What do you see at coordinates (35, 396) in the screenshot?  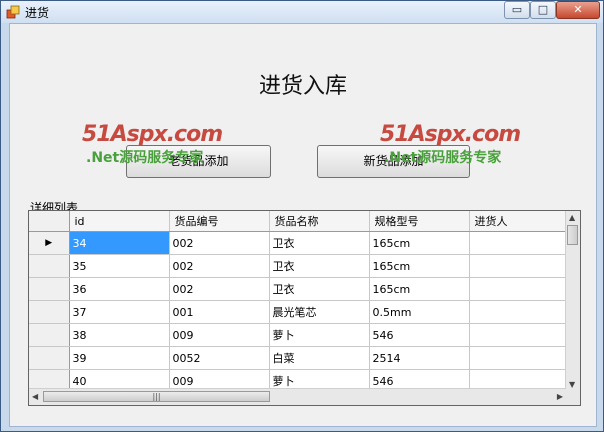 I see `scroll-left-arrow-icon: ◀` at bounding box center [35, 396].